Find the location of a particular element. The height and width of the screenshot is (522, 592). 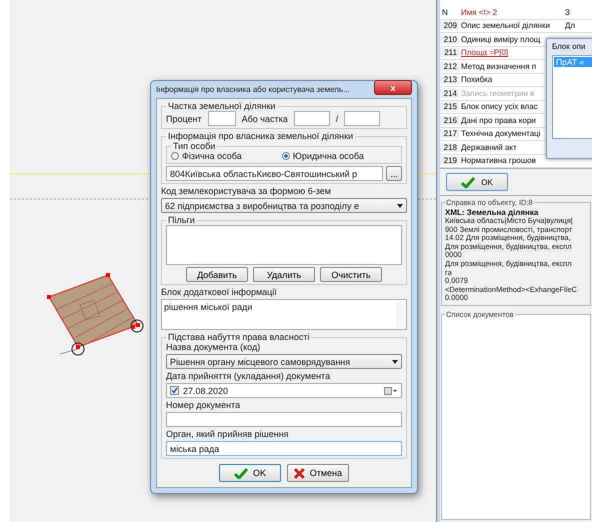

text-area: рішення міської ради is located at coordinates (284, 314).